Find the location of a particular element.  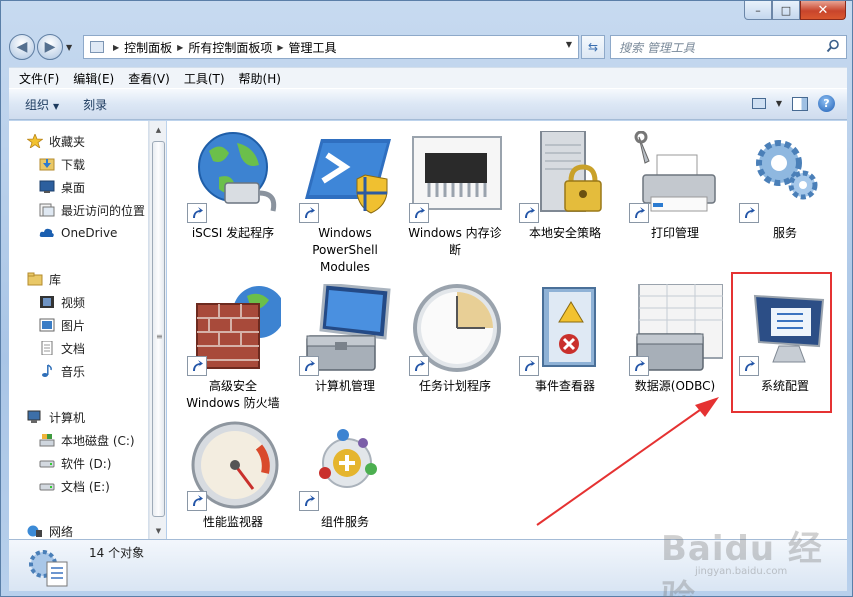

sidebar-item-drive-e: 文档 (E:) is located at coordinates (74, 486).